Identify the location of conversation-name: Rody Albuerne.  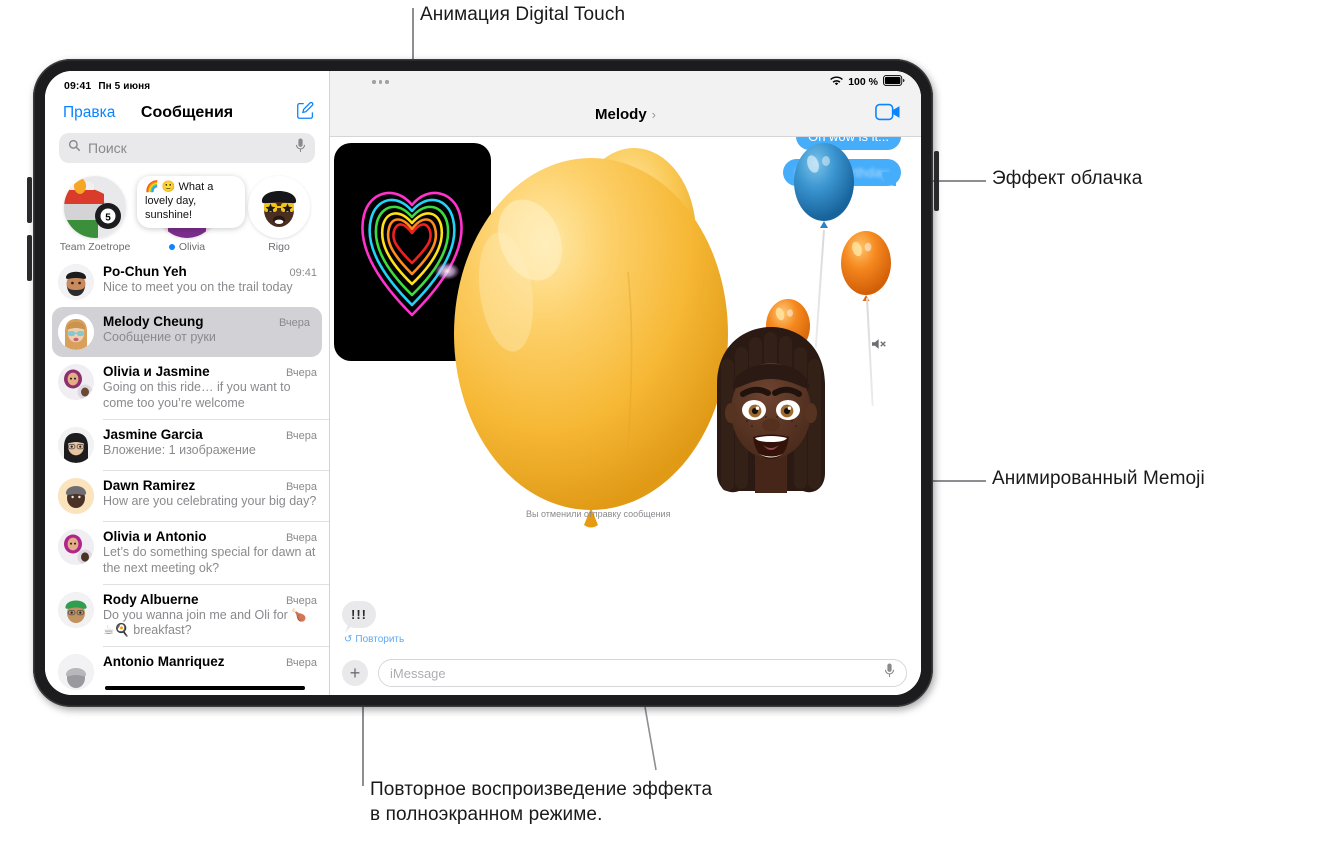
(151, 599).